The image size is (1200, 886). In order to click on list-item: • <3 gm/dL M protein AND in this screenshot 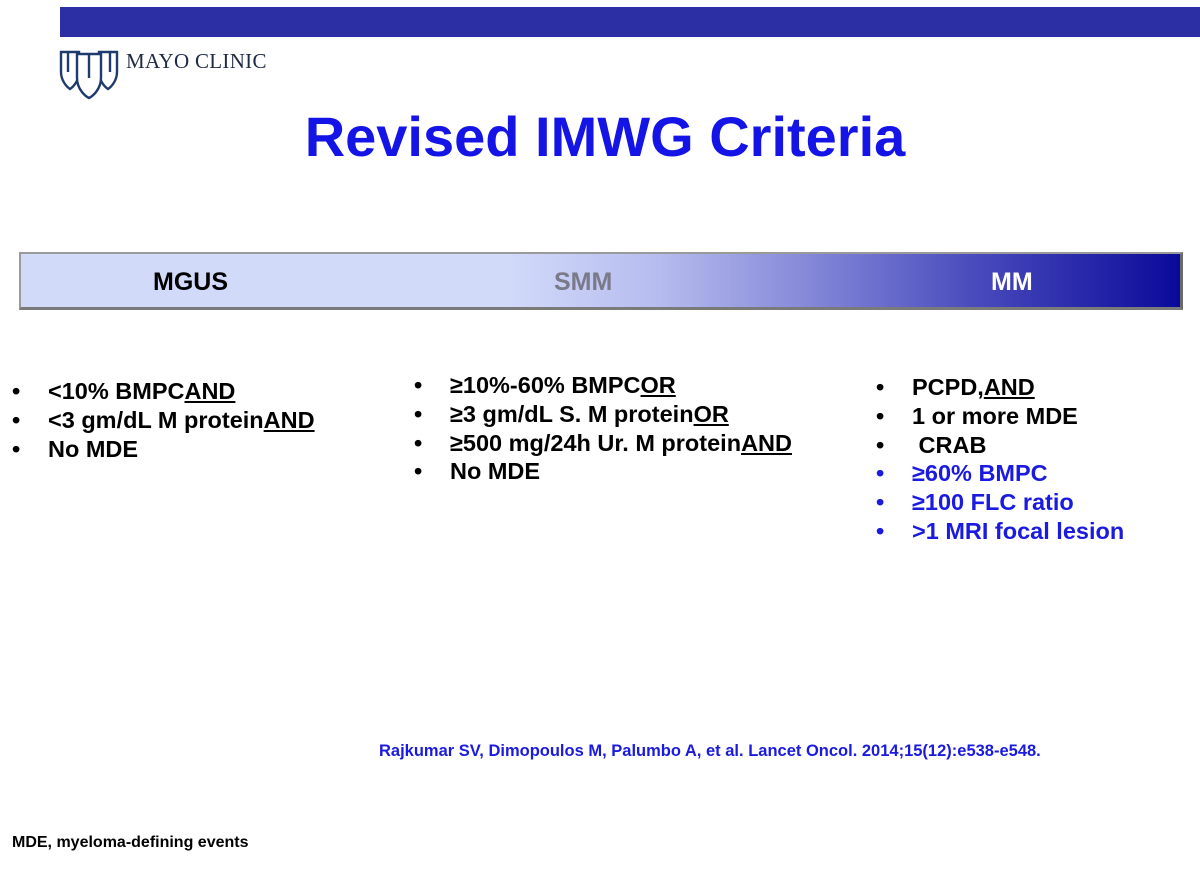, I will do `click(163, 420)`.